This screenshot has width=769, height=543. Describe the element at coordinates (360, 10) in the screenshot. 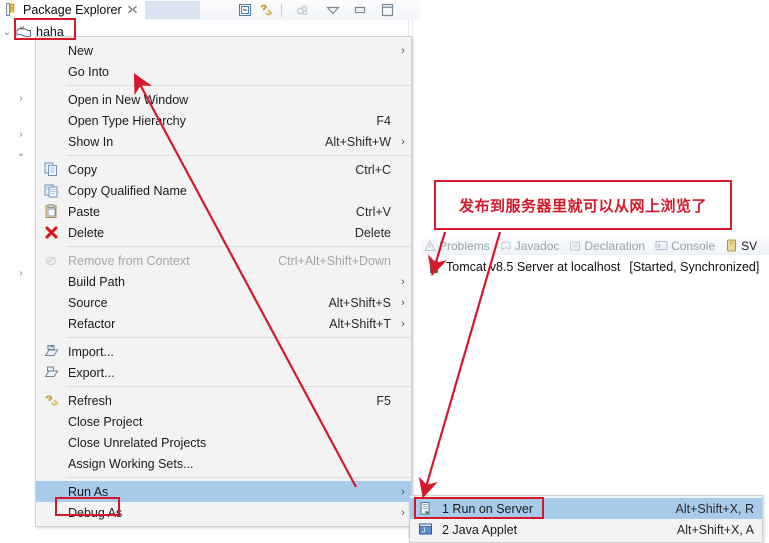

I see `minimize-icon` at that location.